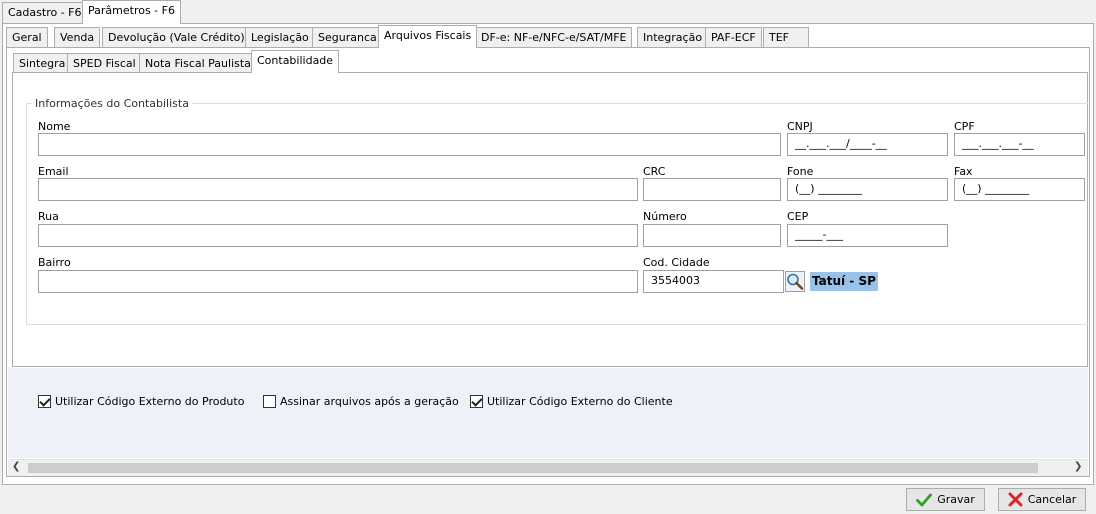  What do you see at coordinates (53, 171) in the screenshot?
I see `email-label: Email` at bounding box center [53, 171].